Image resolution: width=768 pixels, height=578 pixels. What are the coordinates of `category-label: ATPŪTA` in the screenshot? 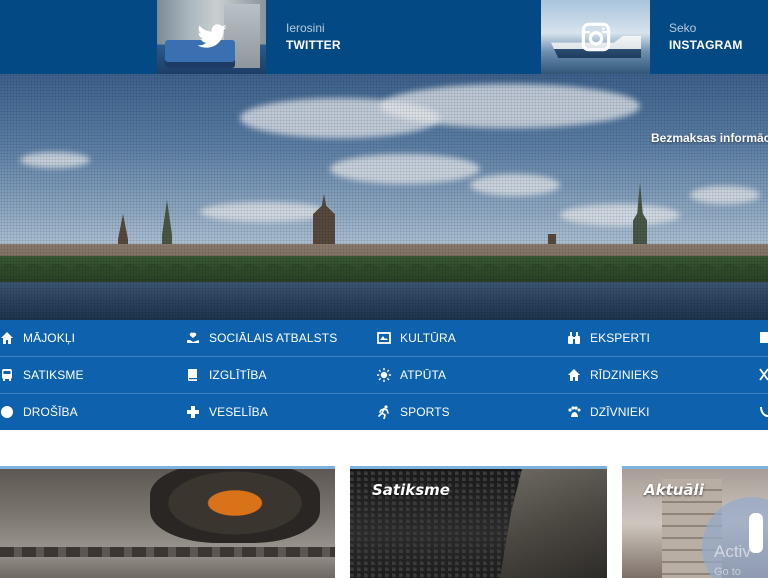 It's located at (423, 375).